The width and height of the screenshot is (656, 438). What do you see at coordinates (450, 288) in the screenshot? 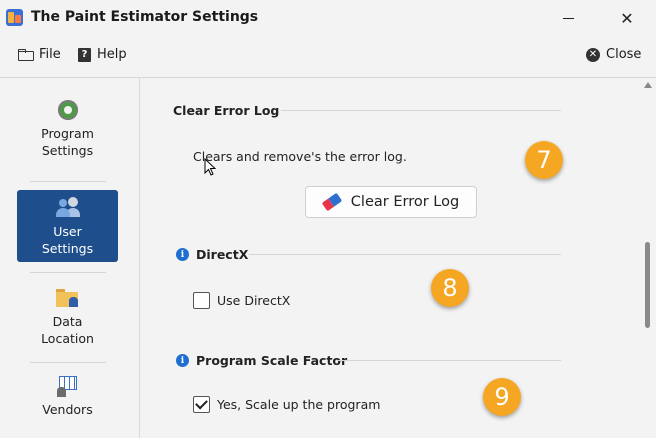
I see `step-badge-8: 8` at bounding box center [450, 288].